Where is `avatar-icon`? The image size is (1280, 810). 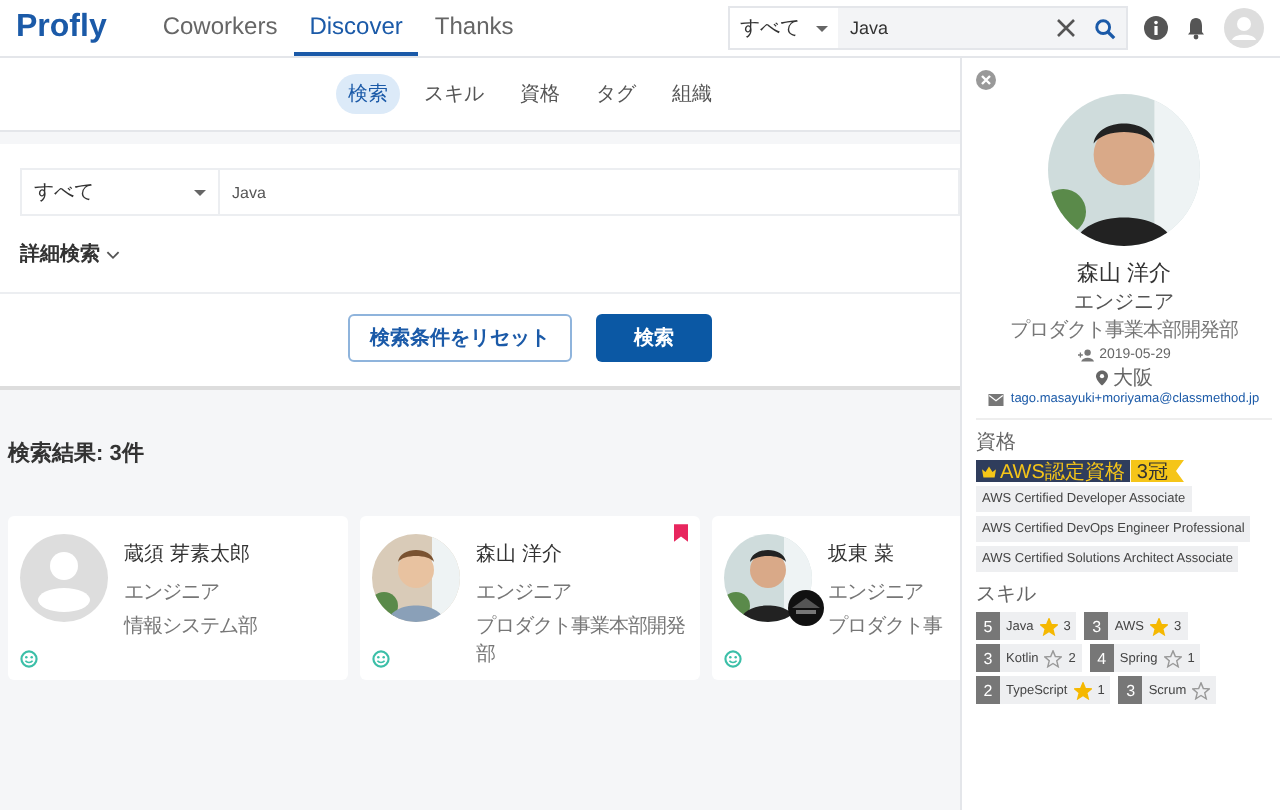 avatar-icon is located at coordinates (1244, 28).